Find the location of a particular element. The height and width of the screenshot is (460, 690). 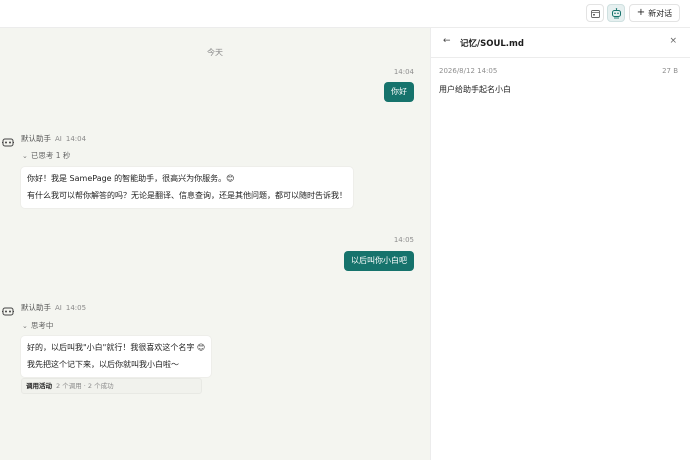

tool-activity-summary: 调用活动 2 个调用 · 2 个成功 is located at coordinates (111, 386).